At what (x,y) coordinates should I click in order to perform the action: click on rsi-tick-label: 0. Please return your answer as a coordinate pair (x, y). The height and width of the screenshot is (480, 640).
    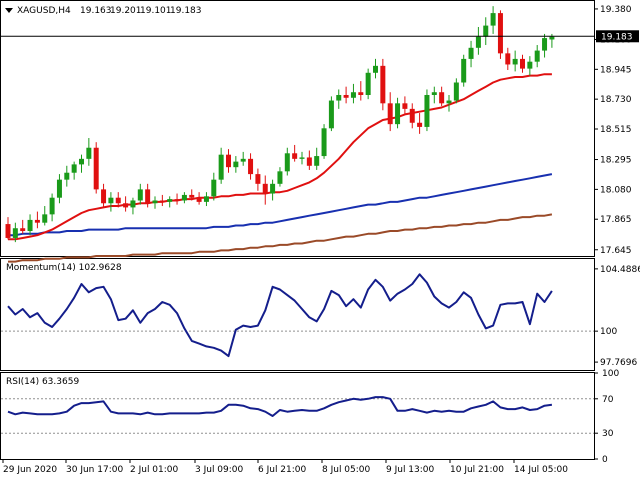
    Looking at the image, I should click on (605, 460).